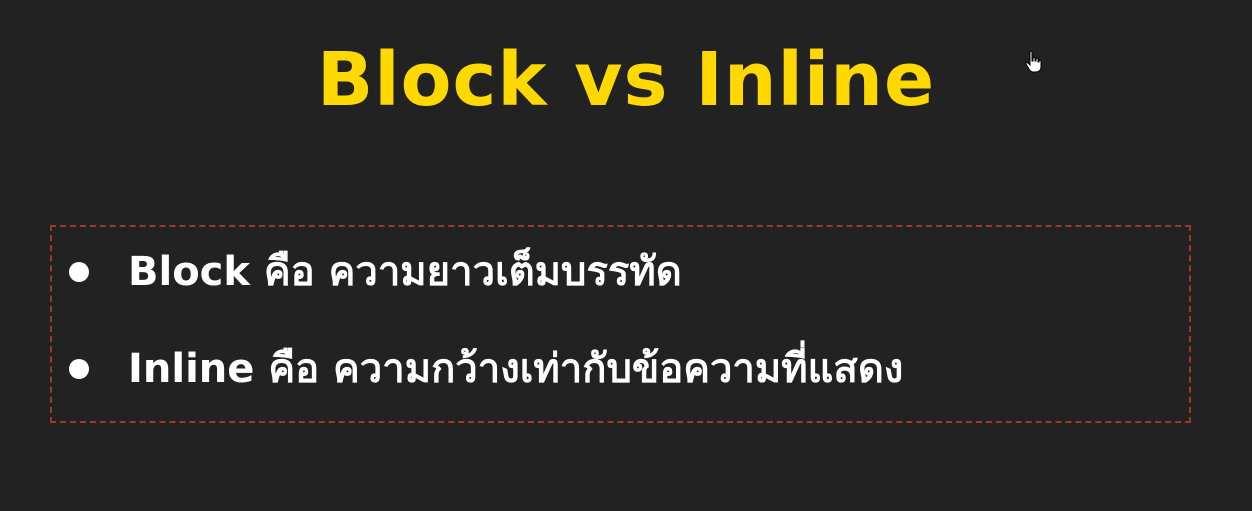  What do you see at coordinates (626, 80) in the screenshot?
I see `slide-title: Block vs Inline` at bounding box center [626, 80].